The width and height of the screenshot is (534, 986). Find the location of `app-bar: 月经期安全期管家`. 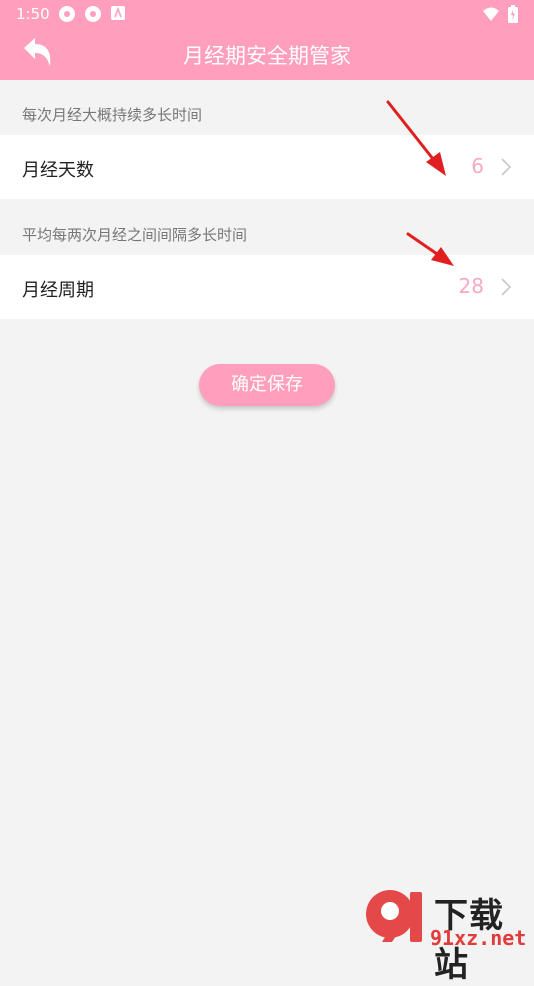

app-bar: 月经期安全期管家 is located at coordinates (267, 54).